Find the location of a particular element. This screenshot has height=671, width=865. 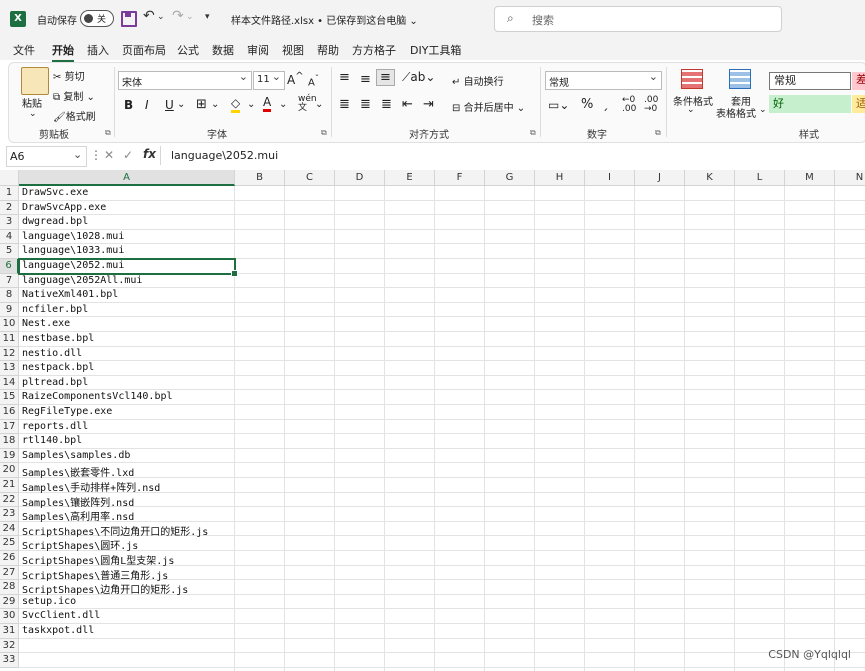

paste-icon is located at coordinates (35, 81).